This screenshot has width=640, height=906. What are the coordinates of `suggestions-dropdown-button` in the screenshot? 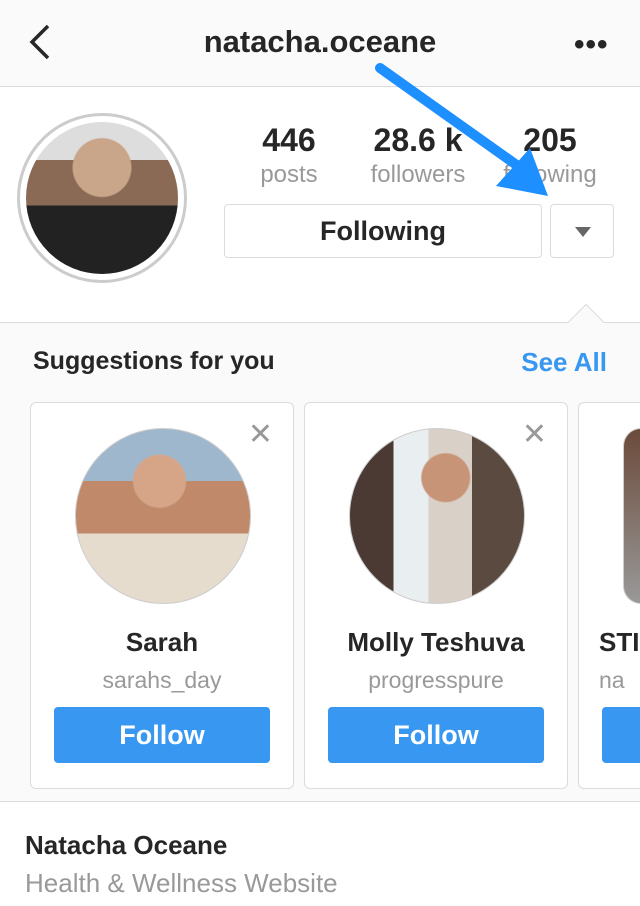 It's located at (582, 231).